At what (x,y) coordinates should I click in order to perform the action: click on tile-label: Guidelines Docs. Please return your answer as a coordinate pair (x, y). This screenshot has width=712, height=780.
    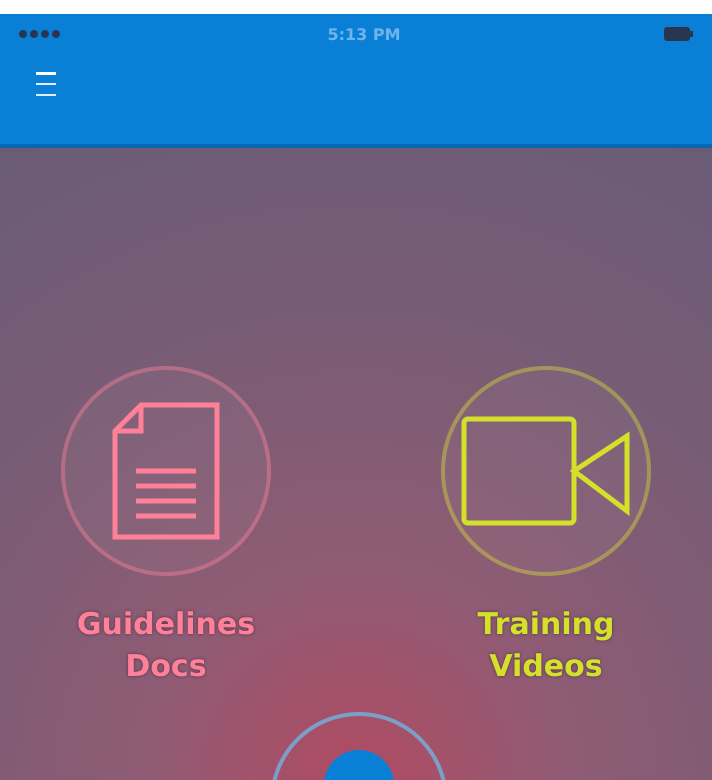
    Looking at the image, I should click on (166, 646).